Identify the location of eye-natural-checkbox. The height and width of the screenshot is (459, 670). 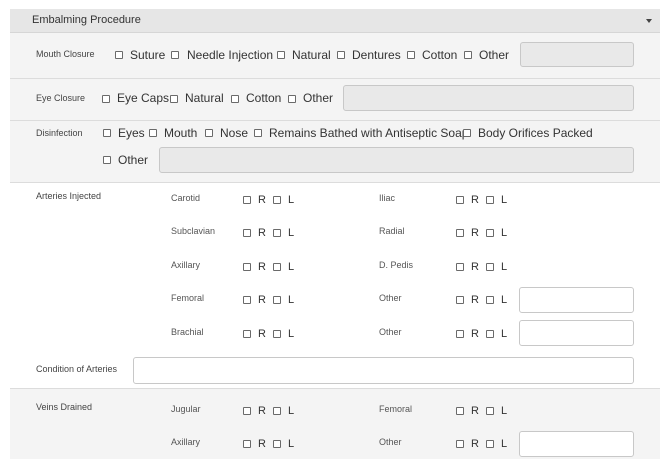
(174, 99).